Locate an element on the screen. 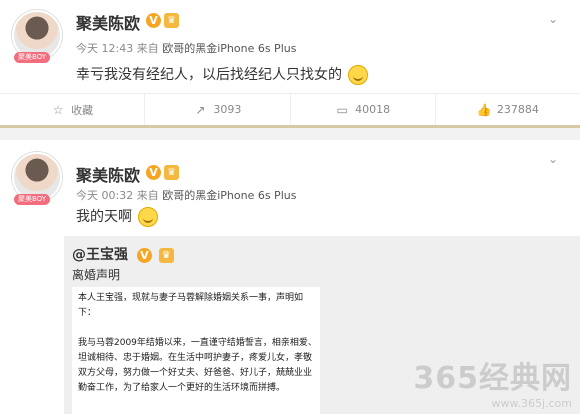  repost-username: @王宝强 V ♛ is located at coordinates (123, 254).